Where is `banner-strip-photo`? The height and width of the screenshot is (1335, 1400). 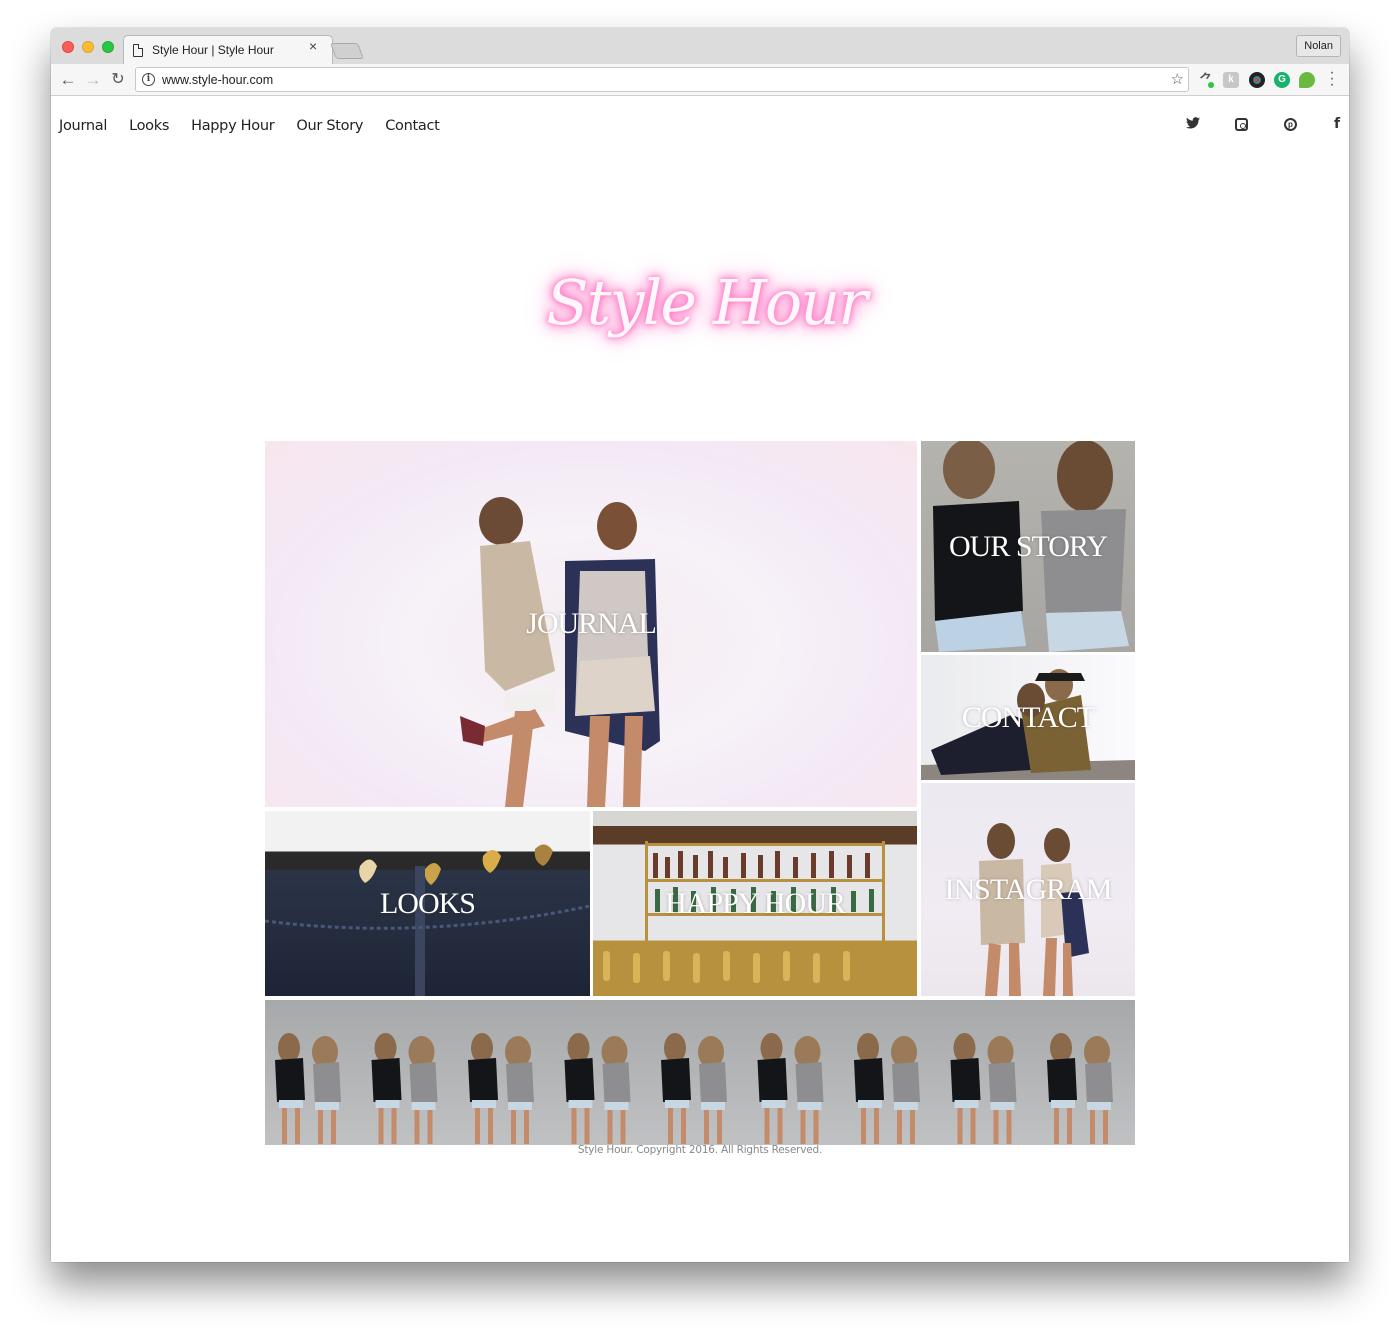 banner-strip-photo is located at coordinates (694, 1088).